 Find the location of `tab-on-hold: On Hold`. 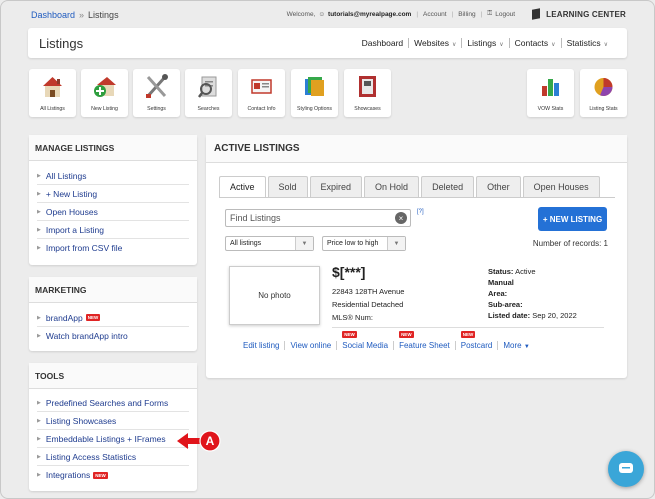

tab-on-hold: On Hold is located at coordinates (392, 186).